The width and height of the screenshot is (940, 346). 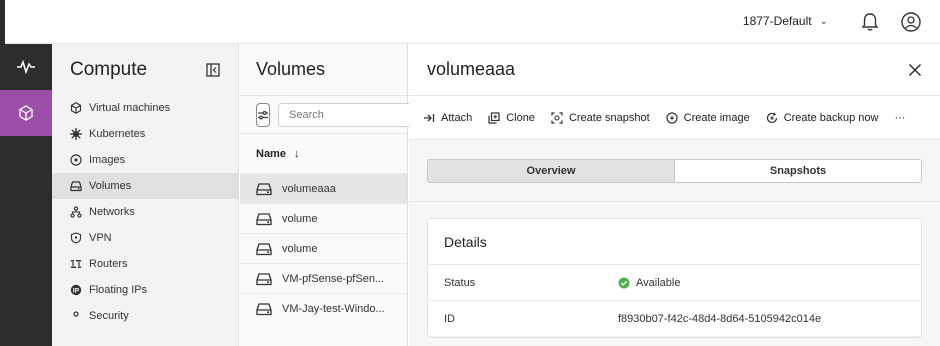 I want to click on attach-icon, so click(x=429, y=117).